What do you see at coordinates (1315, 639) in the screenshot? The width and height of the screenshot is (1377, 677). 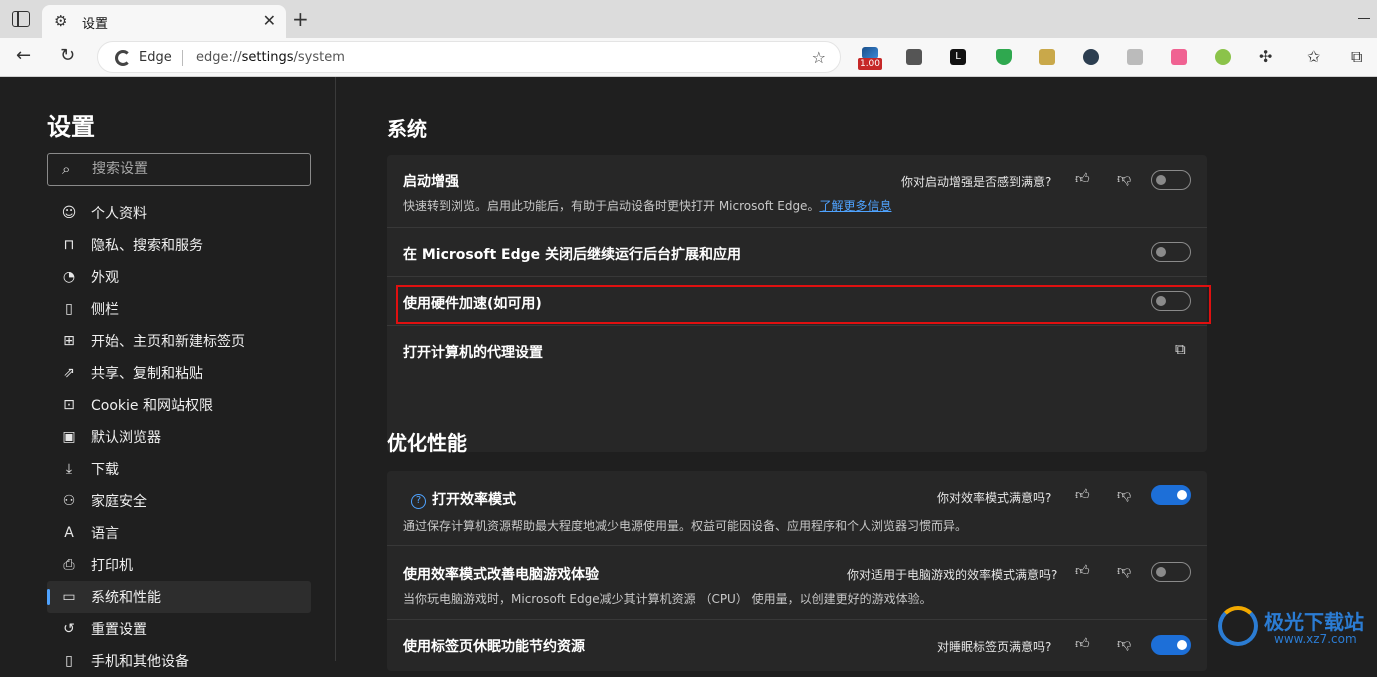 I see `watermark-url: www.xz7.com` at bounding box center [1315, 639].